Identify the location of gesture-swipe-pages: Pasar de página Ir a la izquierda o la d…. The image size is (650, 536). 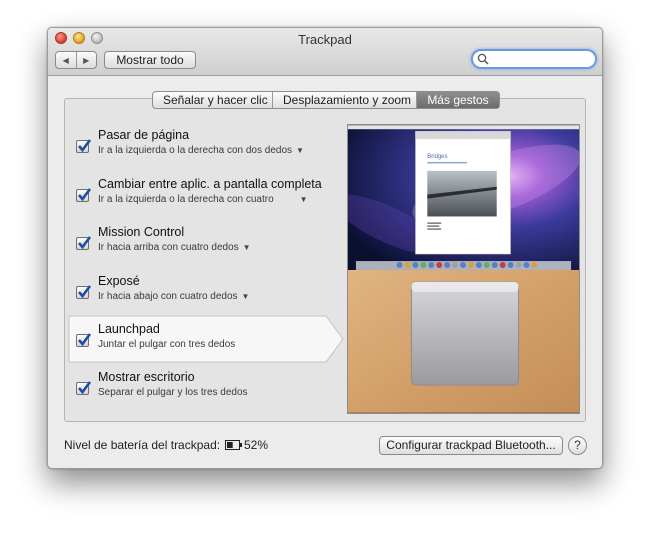
(203, 148).